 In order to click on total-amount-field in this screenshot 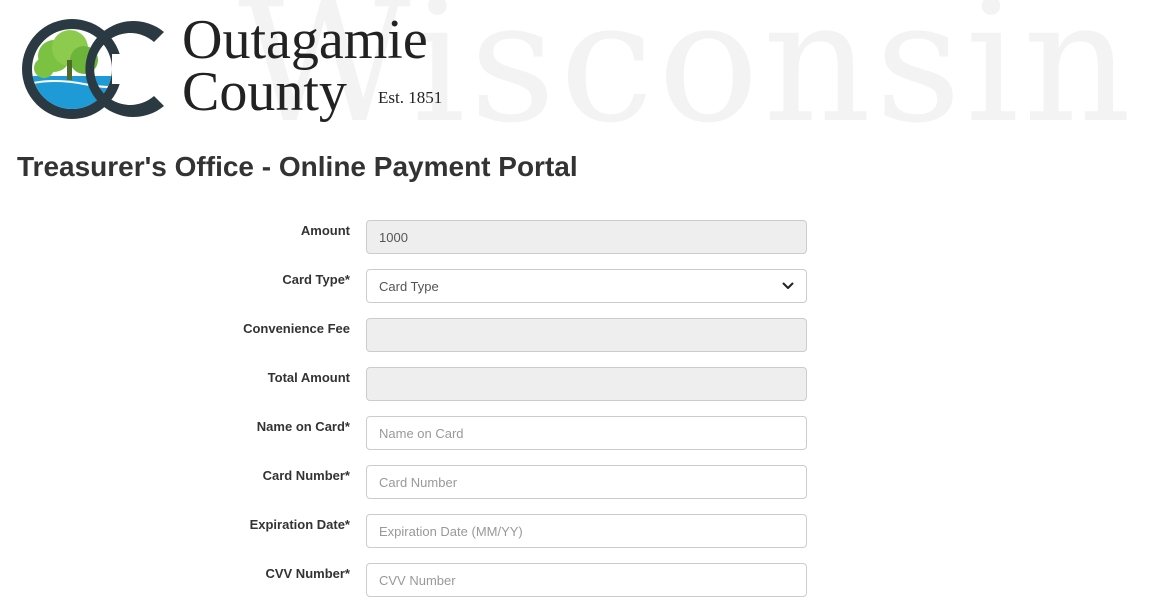, I will do `click(586, 384)`.